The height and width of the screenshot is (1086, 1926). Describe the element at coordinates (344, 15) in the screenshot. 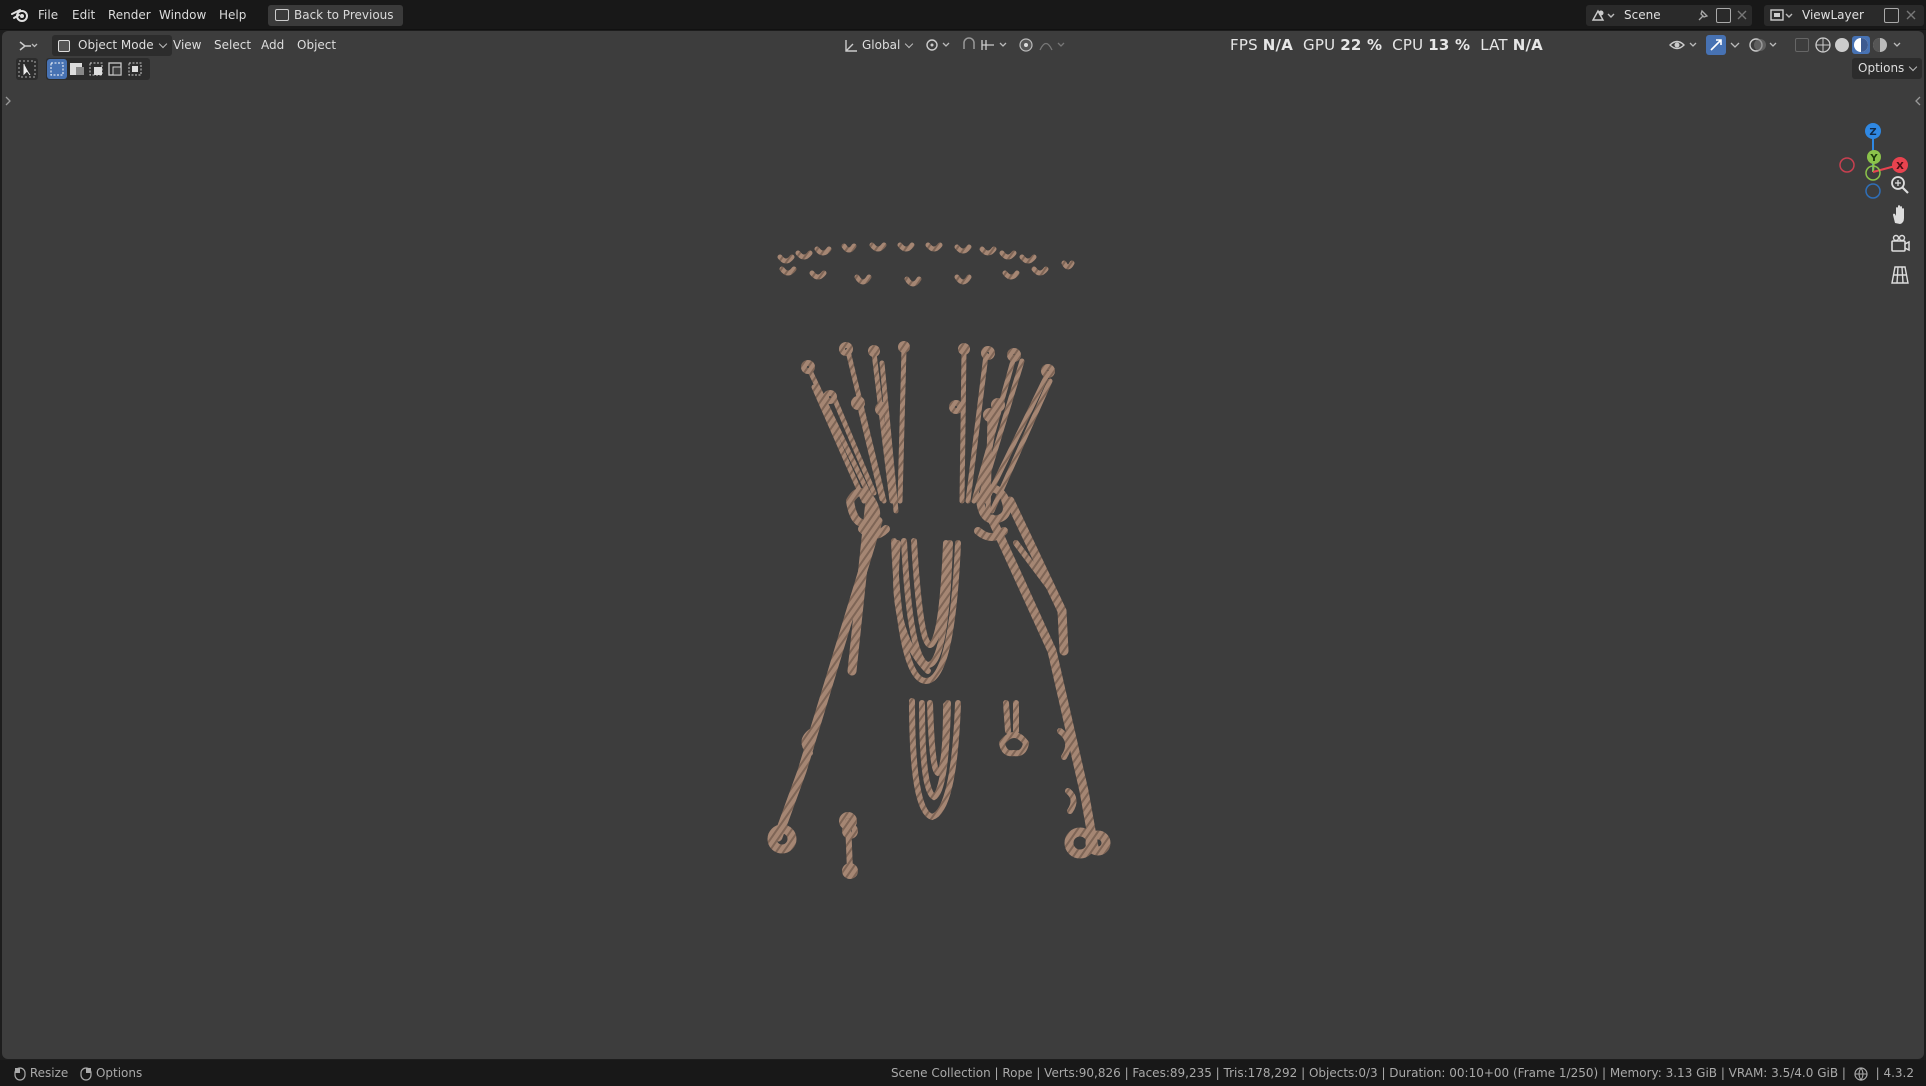

I see `back-to-previous-label: Back to Previous` at that location.